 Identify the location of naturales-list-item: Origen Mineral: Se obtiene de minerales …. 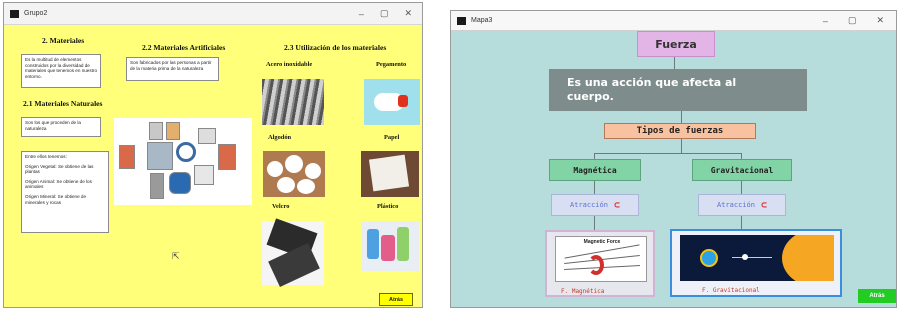
(56, 199).